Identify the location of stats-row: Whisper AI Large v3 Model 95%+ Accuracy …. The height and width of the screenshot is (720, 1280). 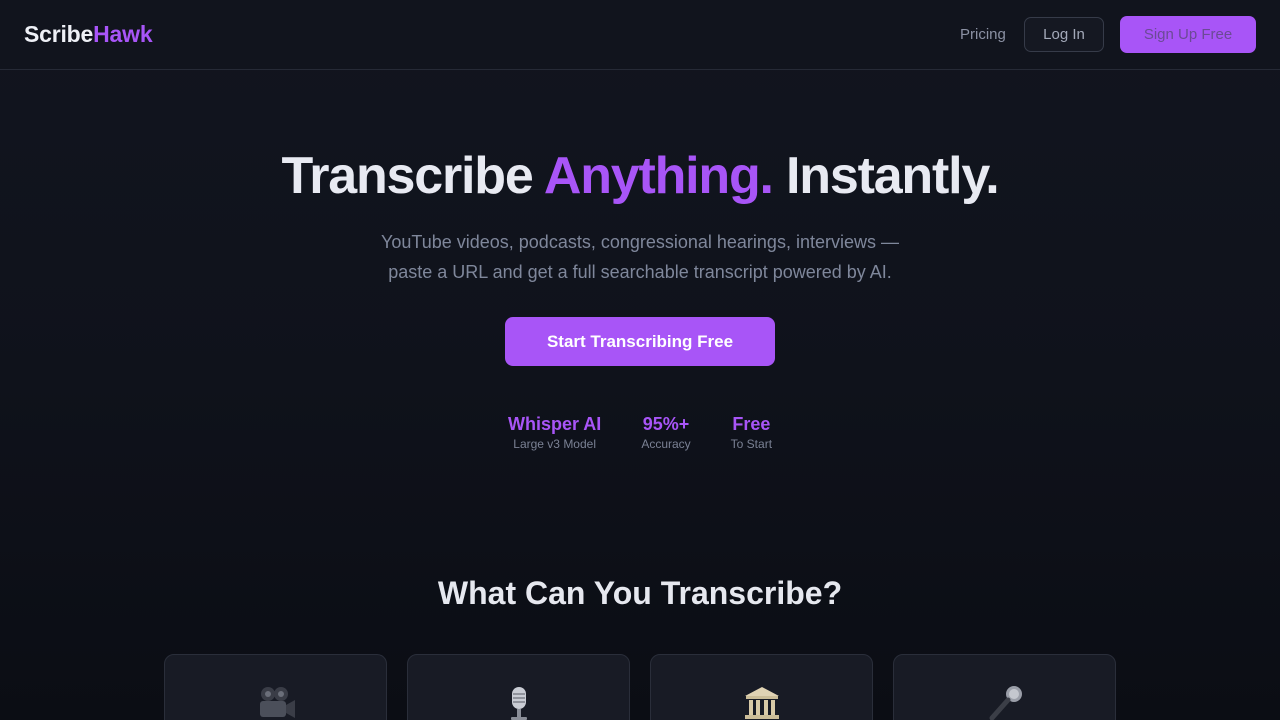
(640, 432).